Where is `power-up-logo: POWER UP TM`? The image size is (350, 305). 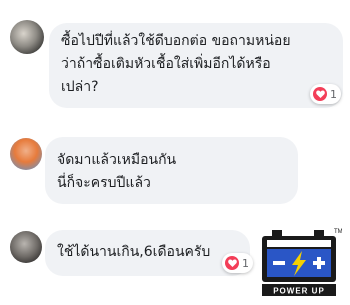
power-up-logo: POWER UP TM is located at coordinates (300, 261).